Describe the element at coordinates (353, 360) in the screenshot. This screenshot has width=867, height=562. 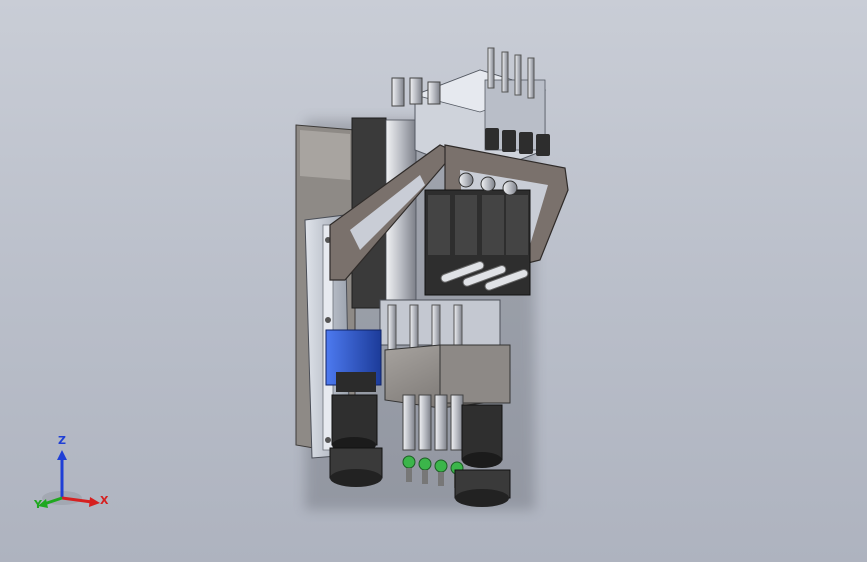
I see `blue-motor` at that location.